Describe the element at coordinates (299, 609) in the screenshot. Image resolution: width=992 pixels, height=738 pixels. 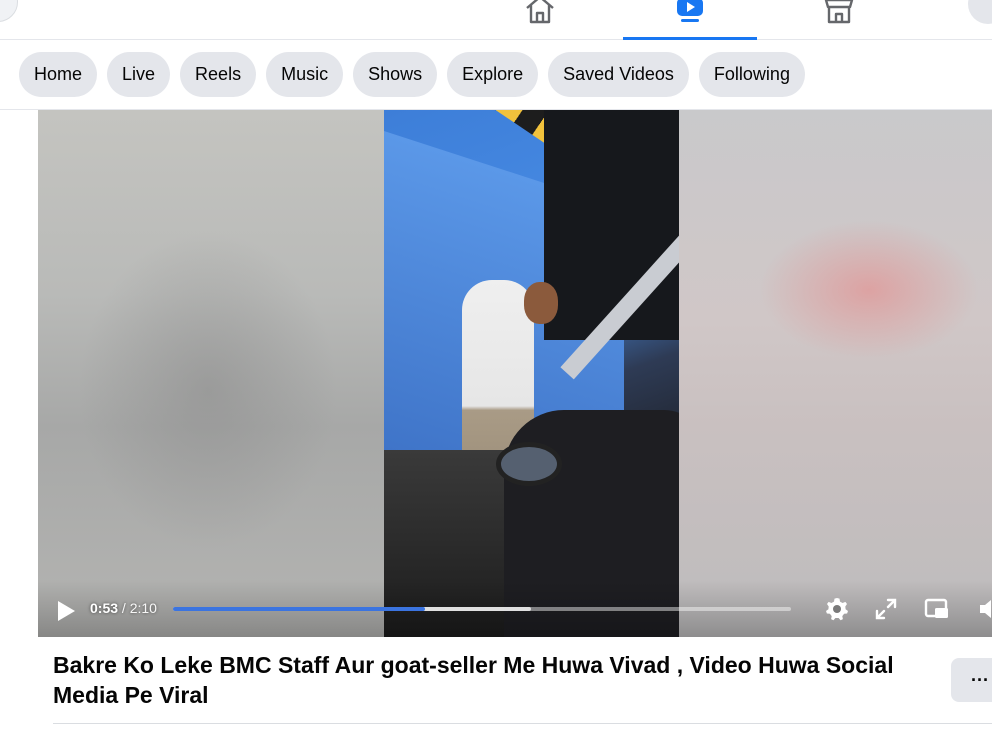
I see `played-bar` at that location.